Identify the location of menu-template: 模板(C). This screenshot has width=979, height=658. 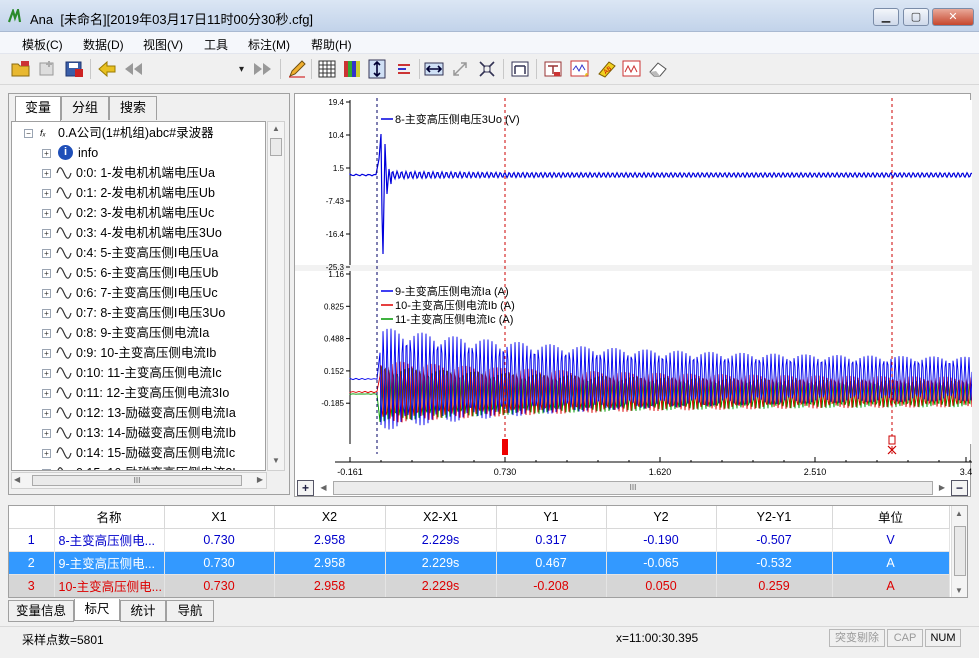
(42, 44).